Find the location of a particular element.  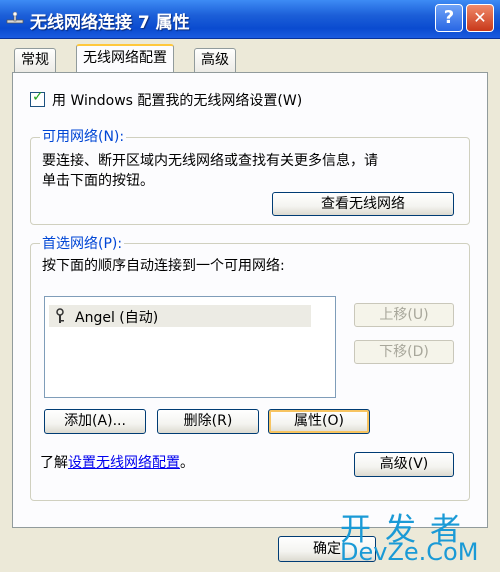

use-windows-config-label: 用 Windows 配置我的无线网络设置(W) is located at coordinates (177, 100).